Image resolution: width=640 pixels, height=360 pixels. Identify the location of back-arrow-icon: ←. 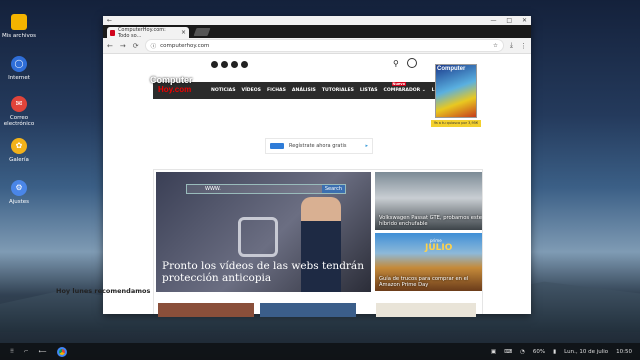
(109, 20).